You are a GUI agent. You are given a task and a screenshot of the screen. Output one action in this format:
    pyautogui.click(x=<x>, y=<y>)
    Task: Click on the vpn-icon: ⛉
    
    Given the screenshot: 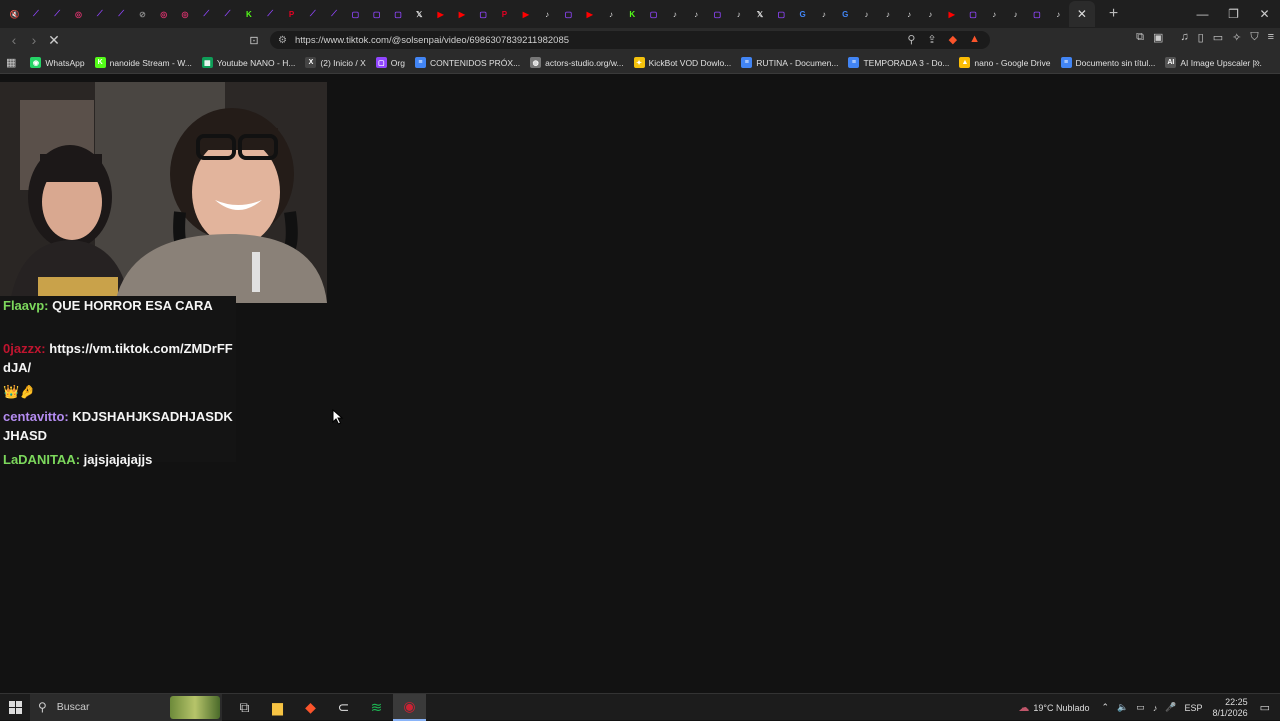 What is the action you would take?
    pyautogui.click(x=1254, y=37)
    